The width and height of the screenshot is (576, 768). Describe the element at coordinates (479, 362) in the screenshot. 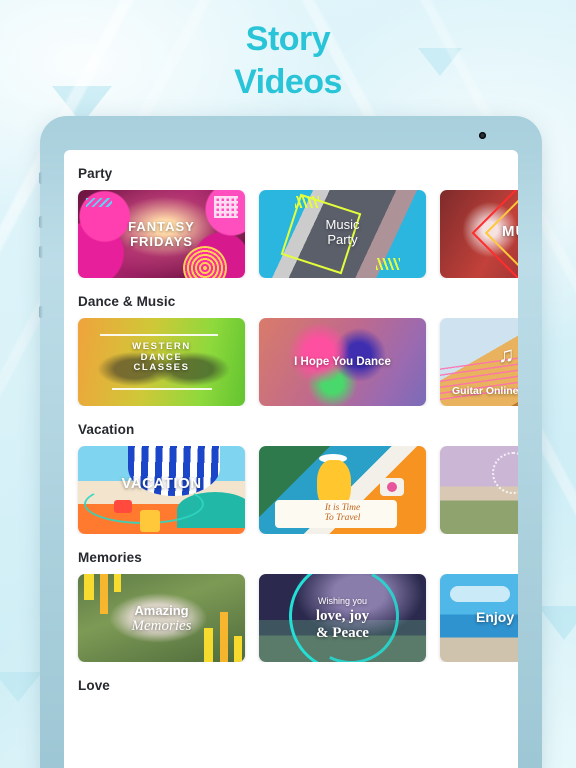

I see `template-card-guitar-online-classes: ♫ Guitar Online Clas` at that location.